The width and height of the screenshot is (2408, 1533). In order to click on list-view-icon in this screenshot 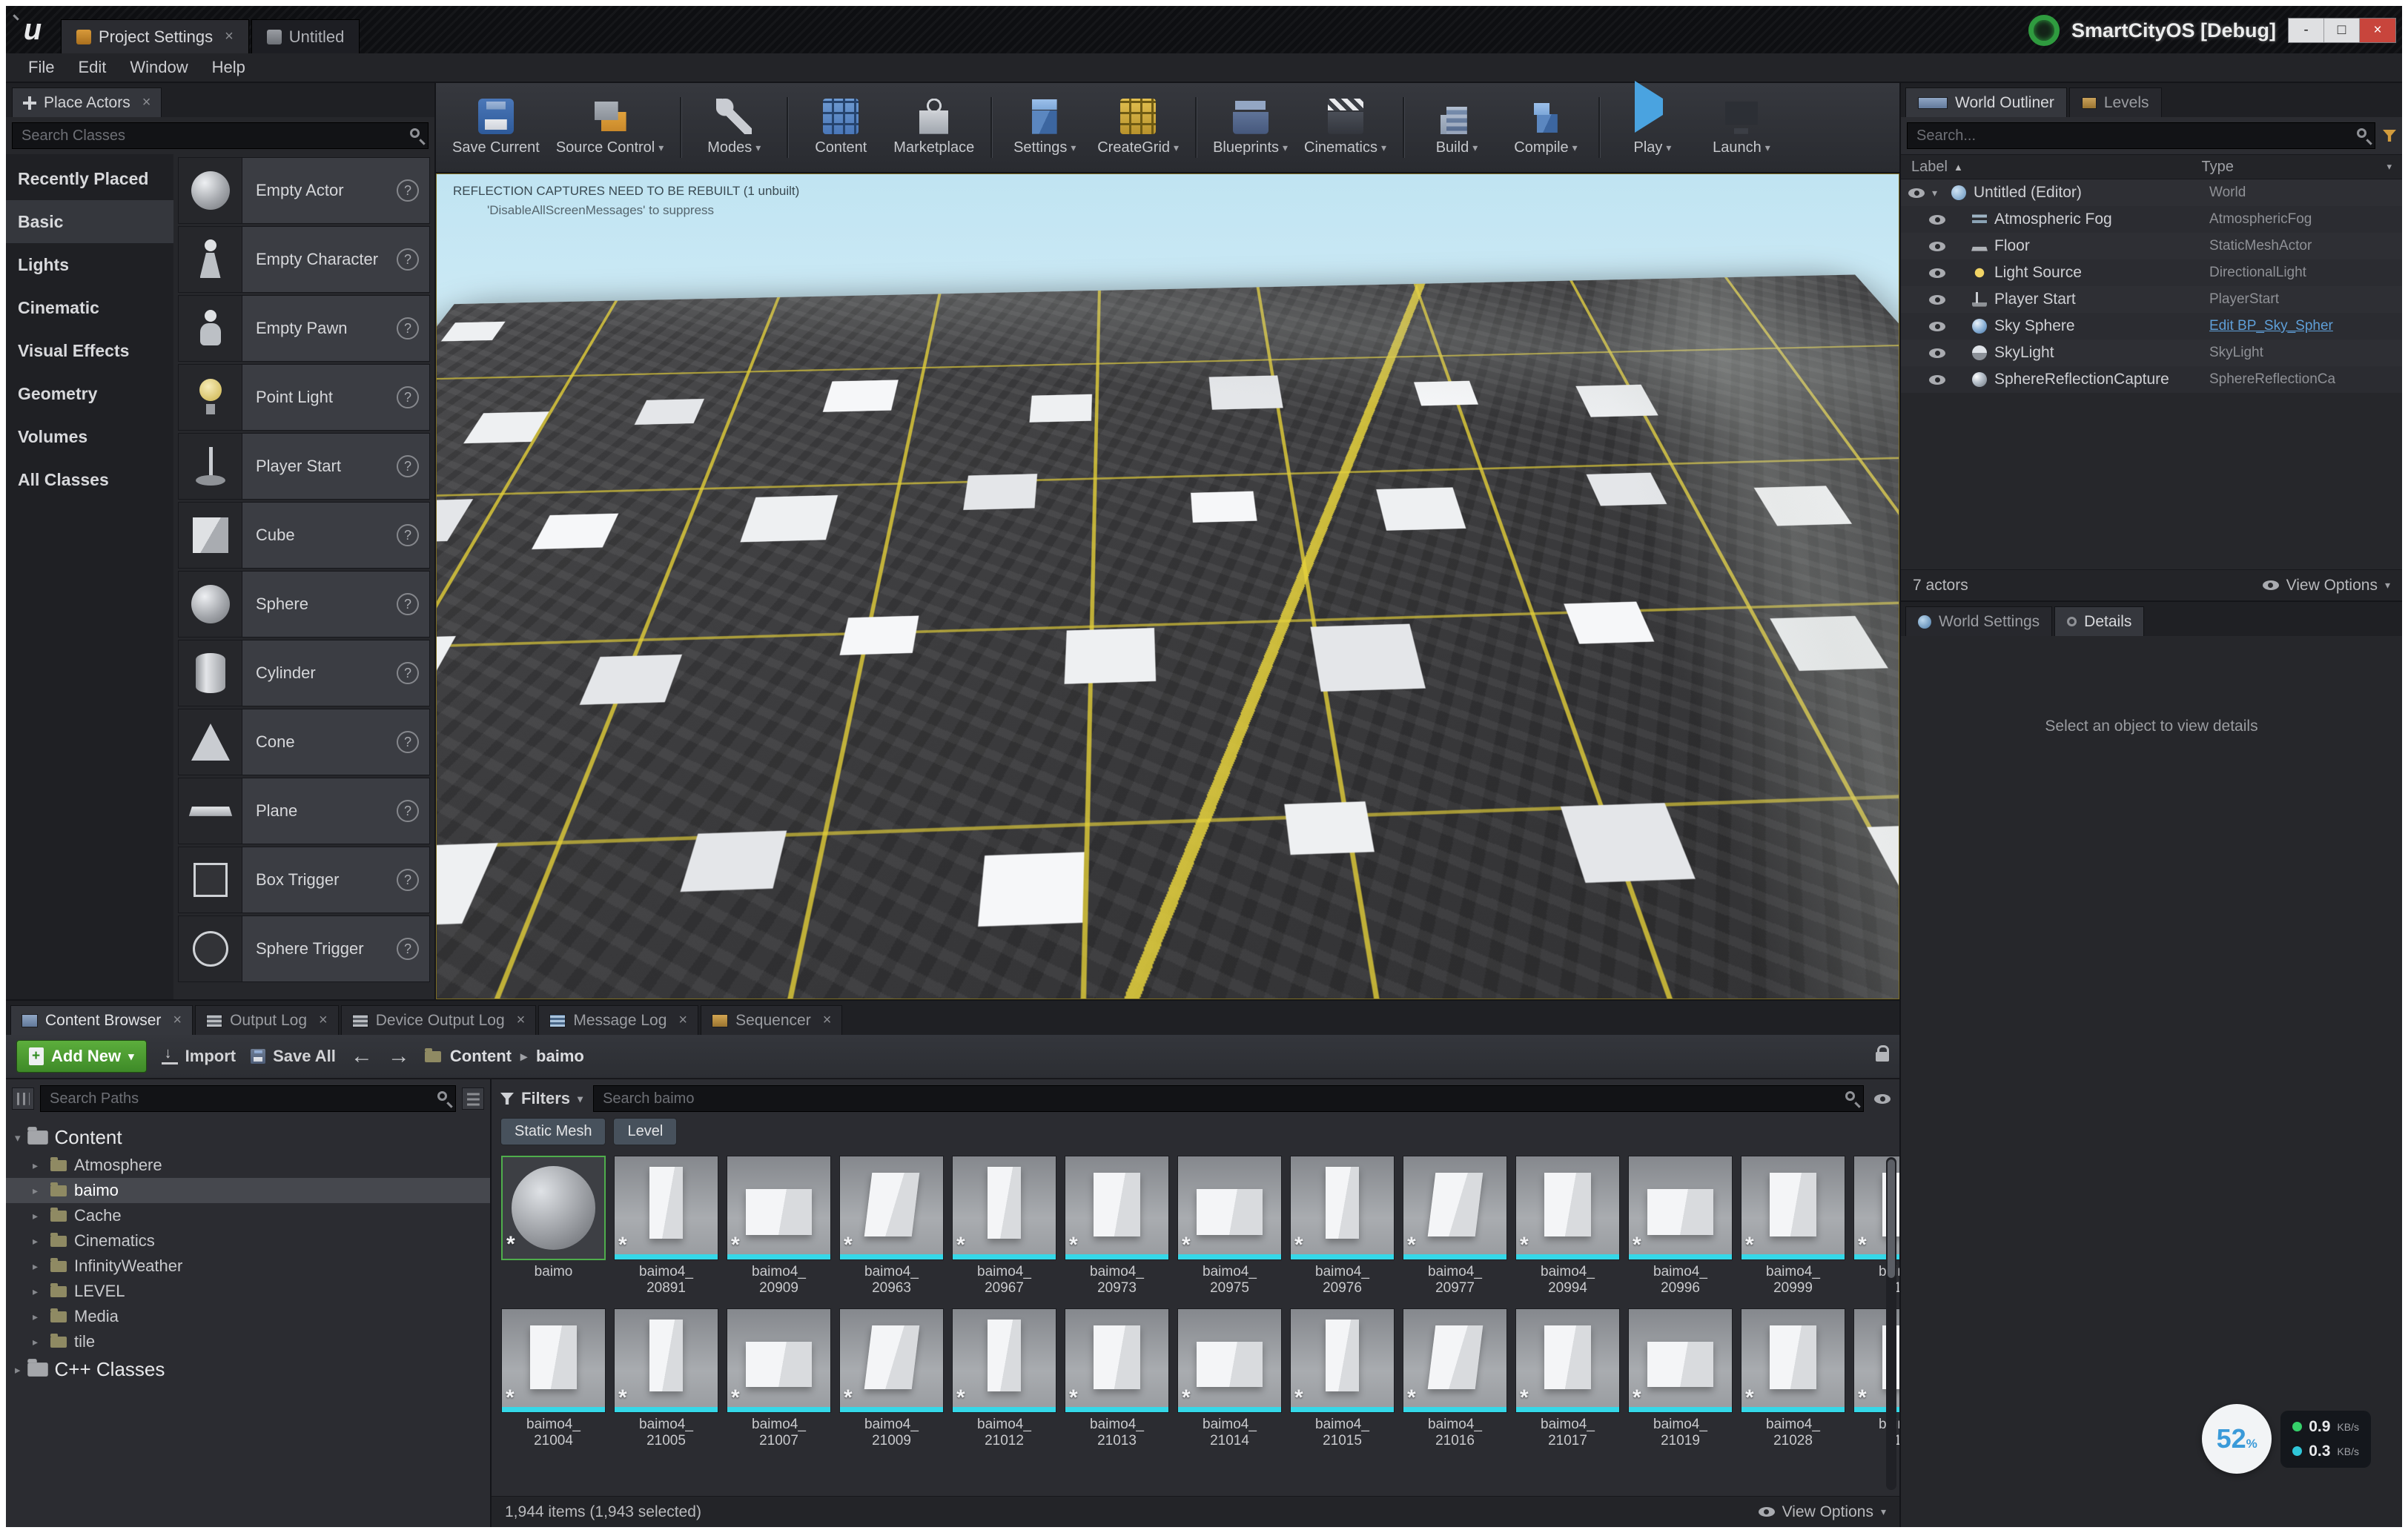, I will do `click(473, 1098)`.